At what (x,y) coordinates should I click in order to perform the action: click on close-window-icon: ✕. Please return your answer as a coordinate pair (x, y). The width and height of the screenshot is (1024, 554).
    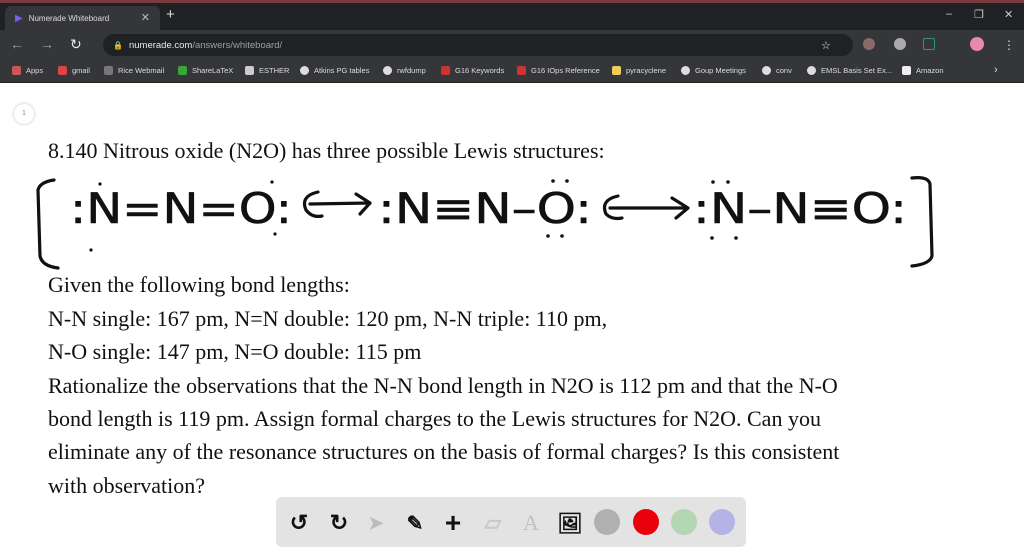
    Looking at the image, I should click on (1008, 14).